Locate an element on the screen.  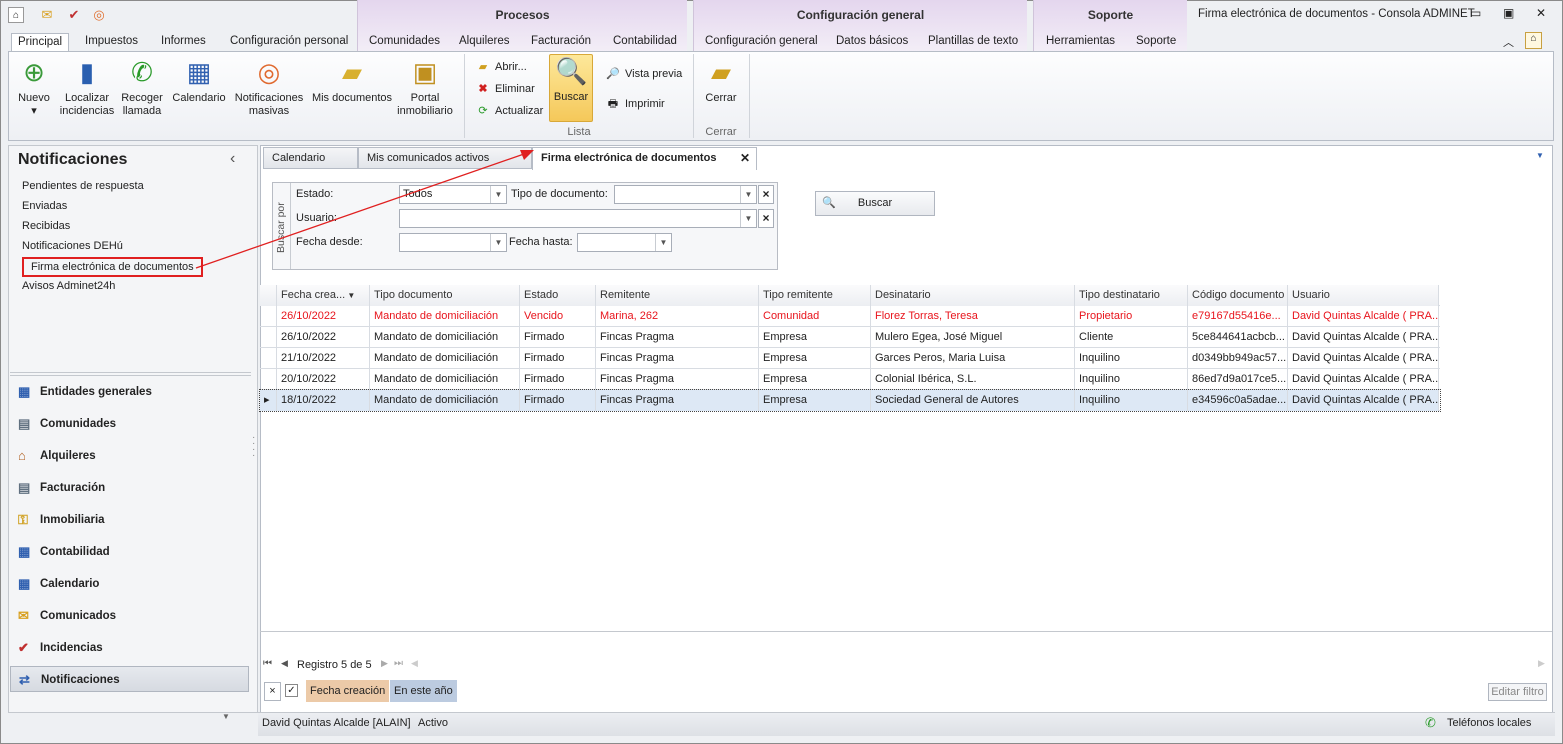
sidebar-item-avisos: Avisos Adminet24h is located at coordinates (68, 286).